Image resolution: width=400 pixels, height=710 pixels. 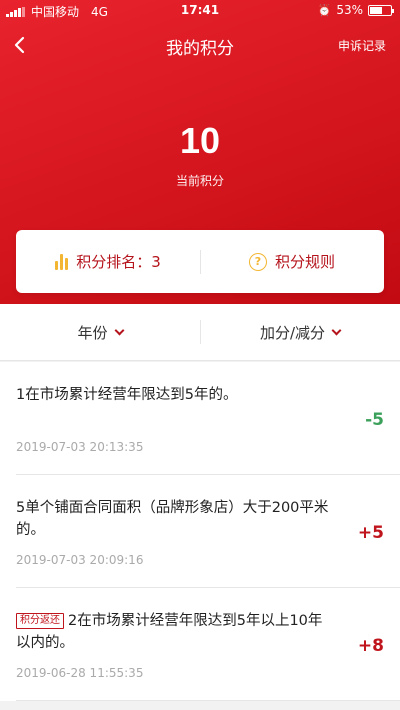 What do you see at coordinates (118, 262) in the screenshot?
I see `rank-label: 积分排名：3` at bounding box center [118, 262].